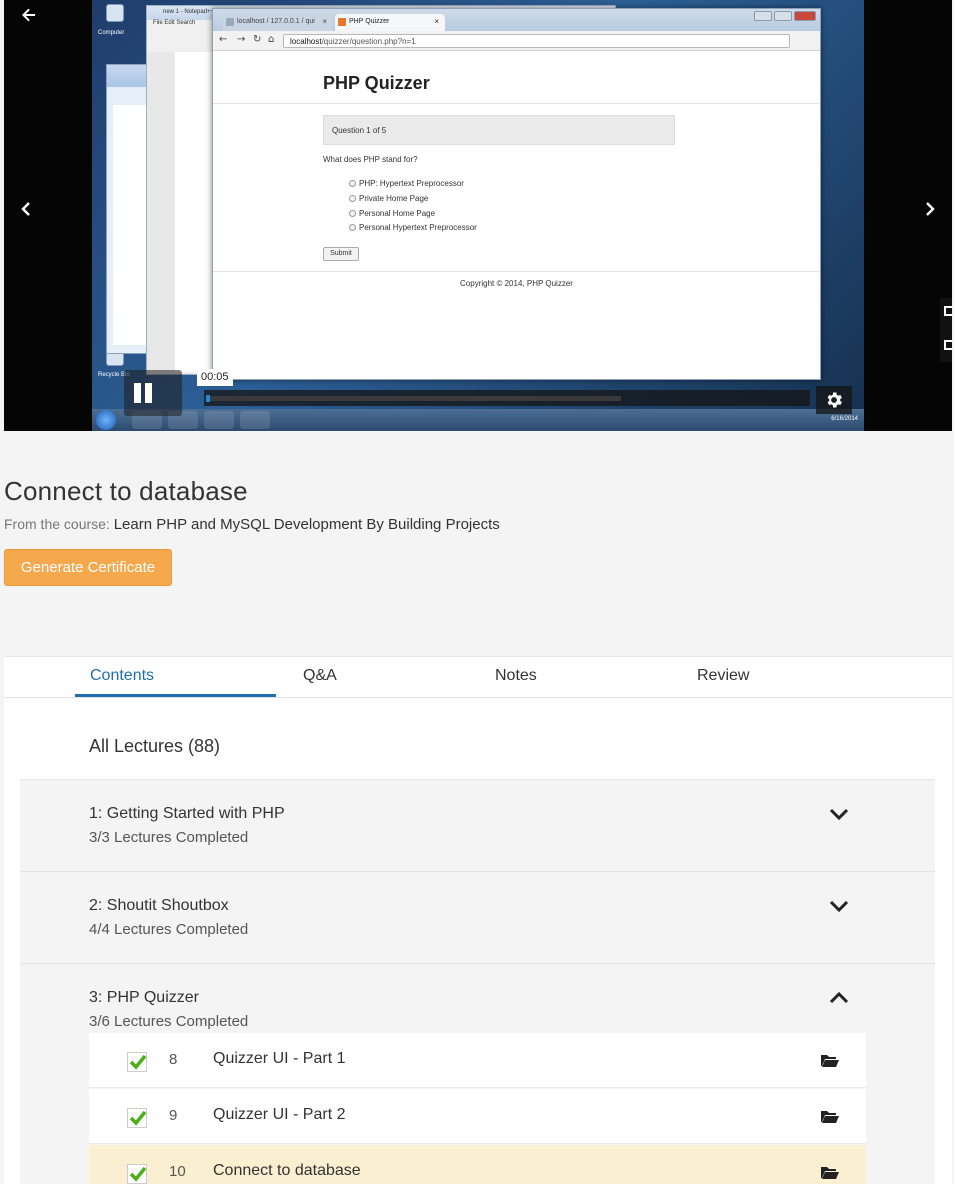 The height and width of the screenshot is (1184, 954). What do you see at coordinates (159, 905) in the screenshot?
I see `section-title: 2: Shoutit Shoutbox` at bounding box center [159, 905].